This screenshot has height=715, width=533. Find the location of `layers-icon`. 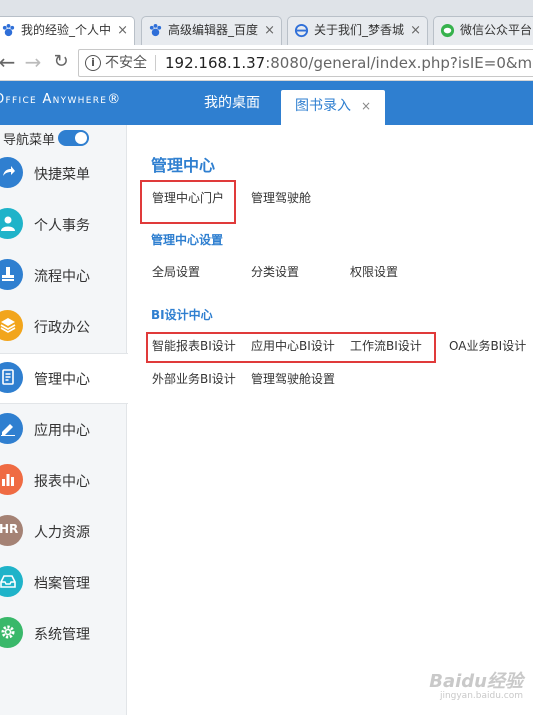

layers-icon is located at coordinates (11, 325).